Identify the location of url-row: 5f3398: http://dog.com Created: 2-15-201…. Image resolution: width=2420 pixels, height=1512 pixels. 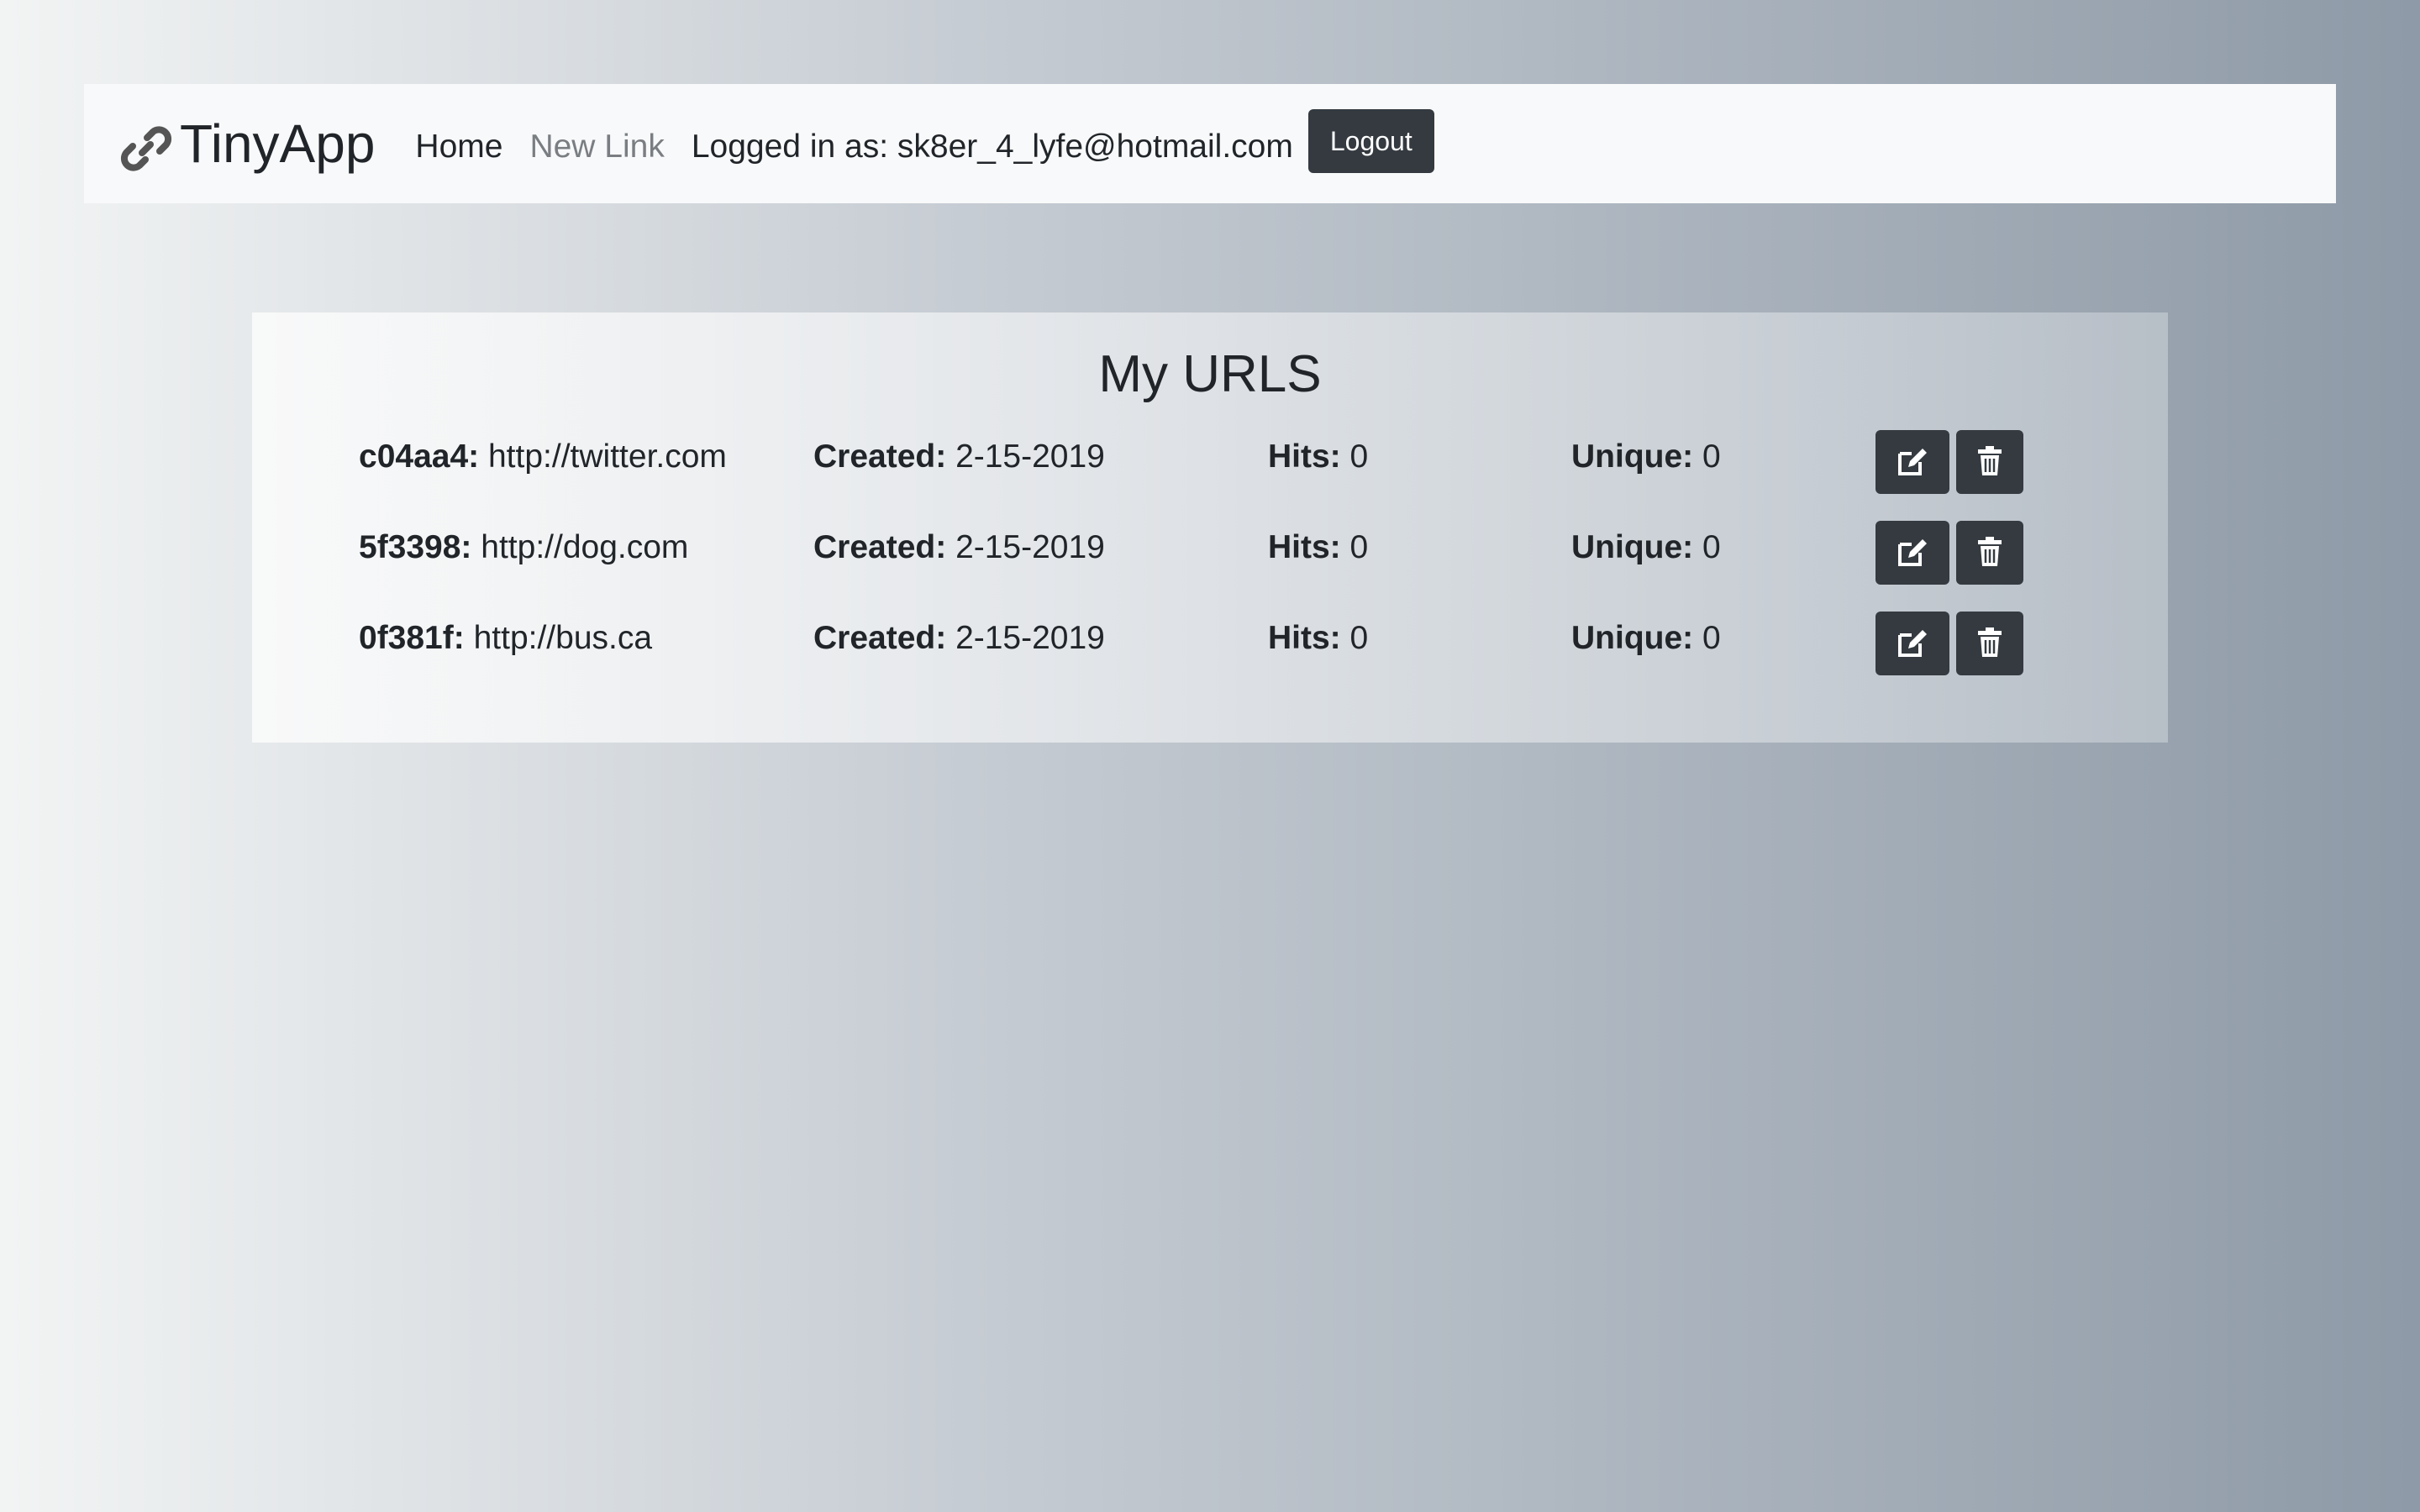
(1210, 553).